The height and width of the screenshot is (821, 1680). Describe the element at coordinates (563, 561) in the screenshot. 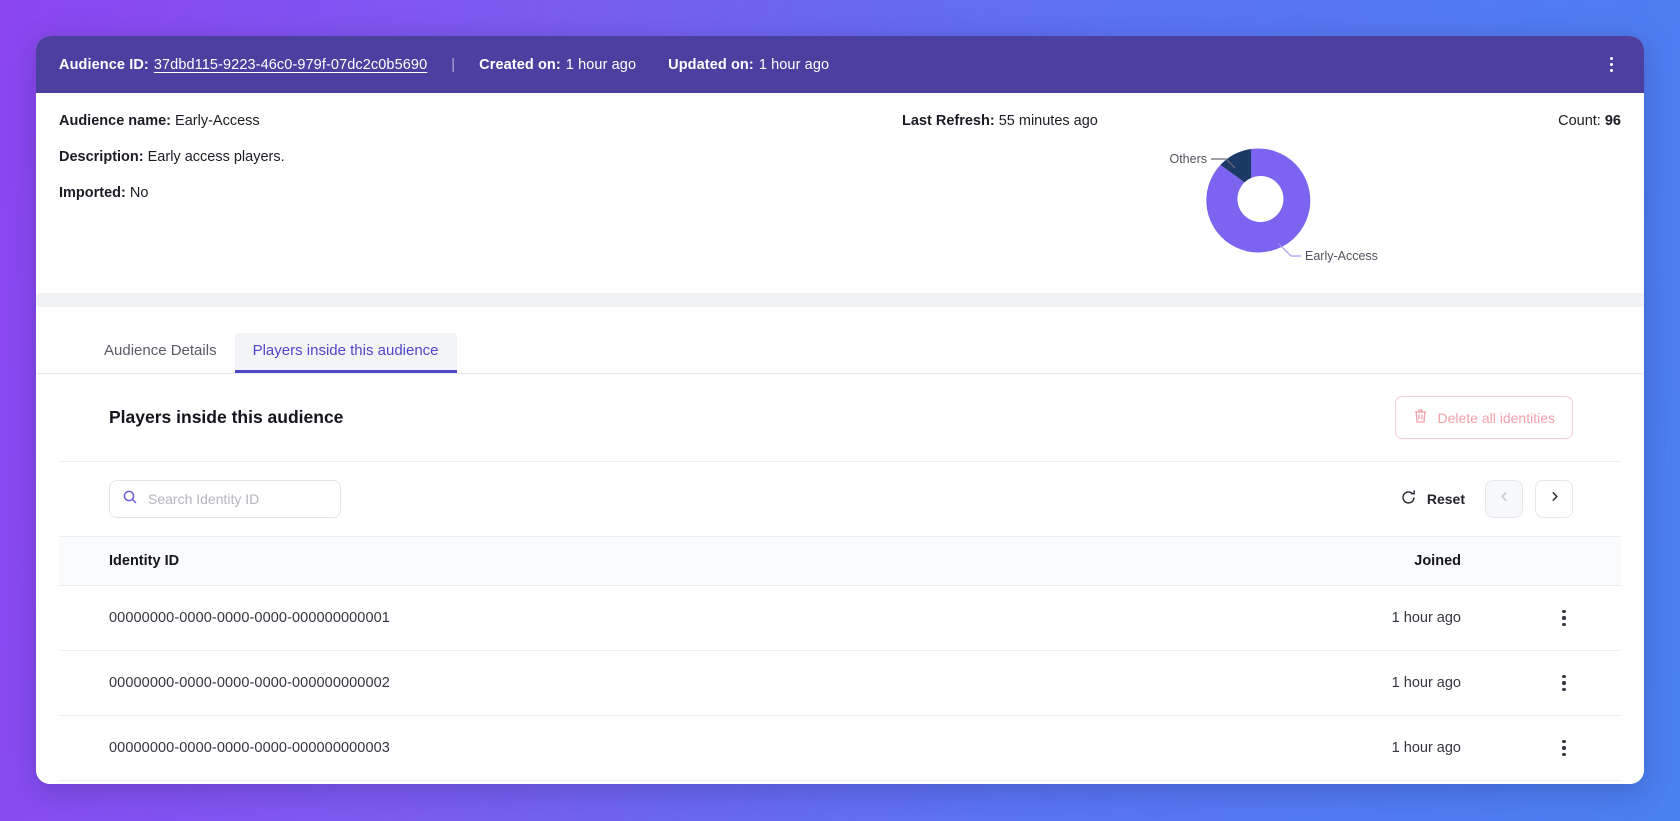

I see `column-header-identity-id: Identity ID` at that location.